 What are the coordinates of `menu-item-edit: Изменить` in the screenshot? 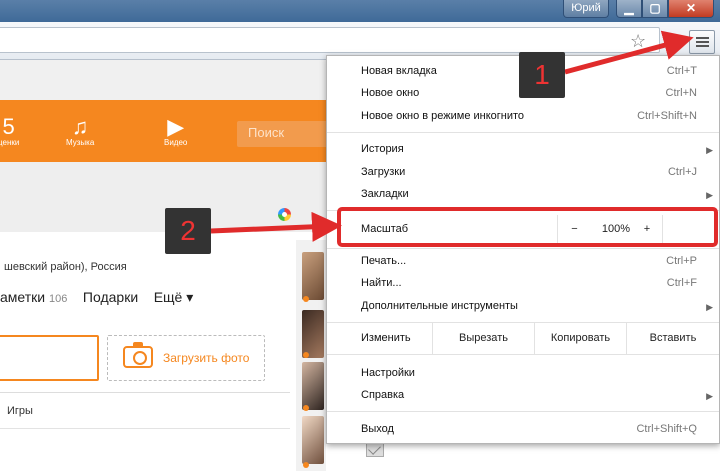 It's located at (386, 338).